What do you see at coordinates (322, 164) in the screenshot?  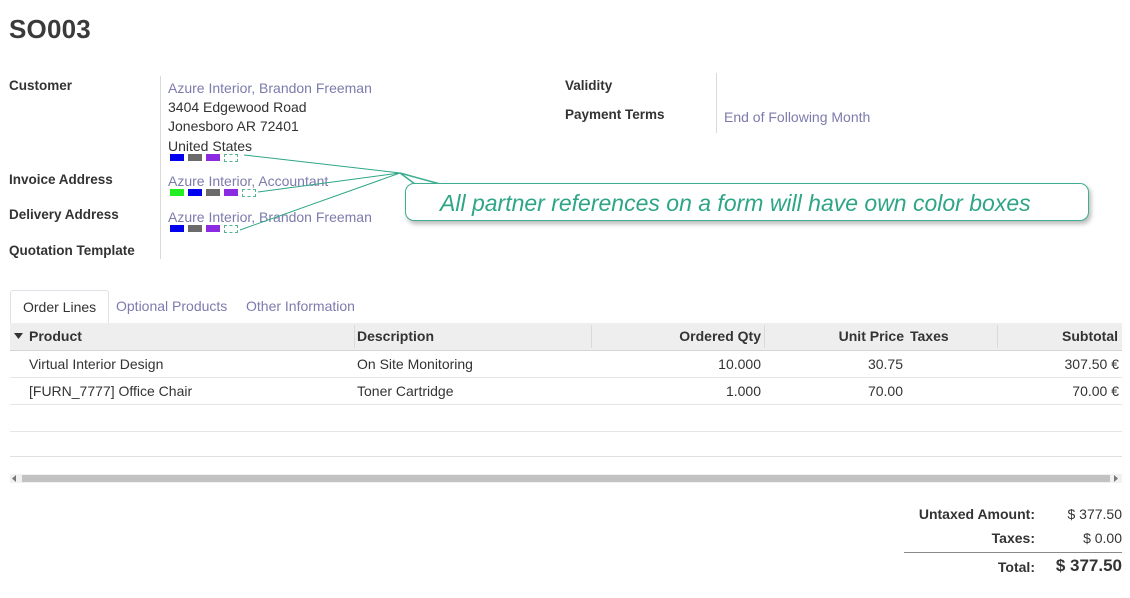 I see `pointer-line-customer` at bounding box center [322, 164].